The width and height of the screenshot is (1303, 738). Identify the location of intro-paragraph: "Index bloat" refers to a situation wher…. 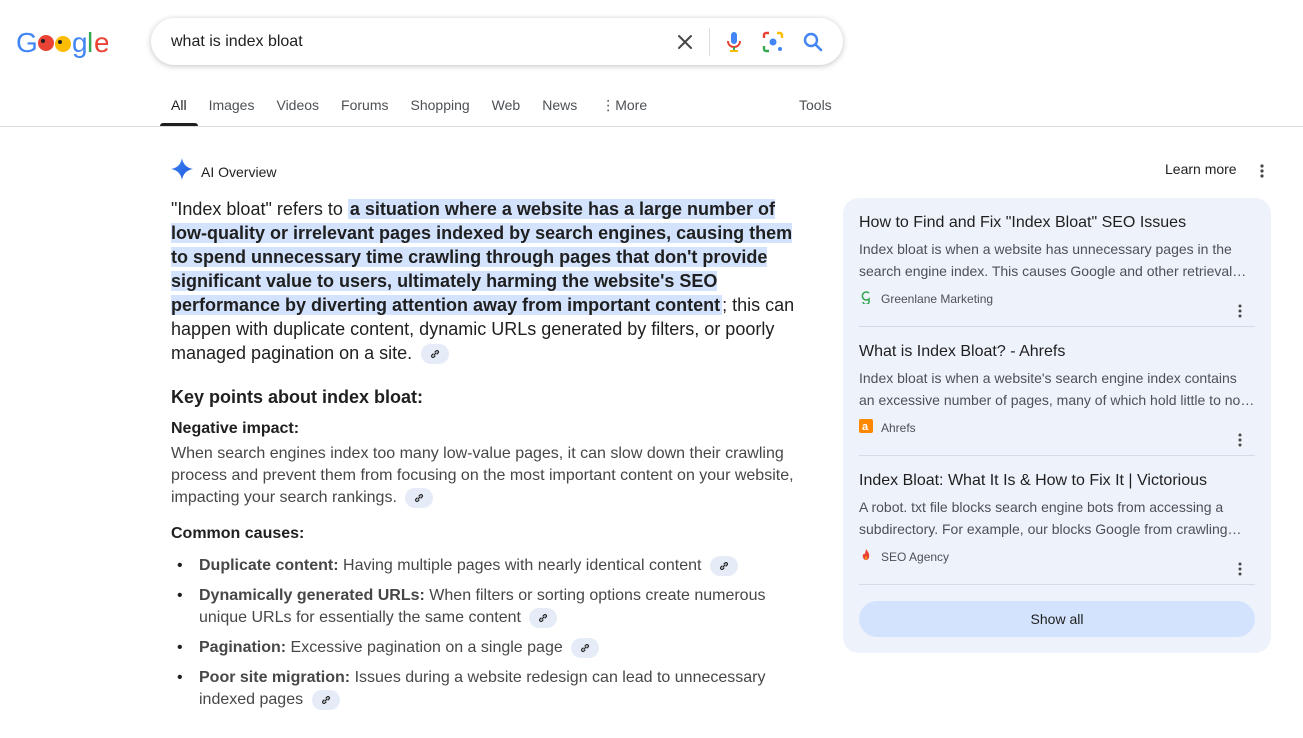
(486, 281).